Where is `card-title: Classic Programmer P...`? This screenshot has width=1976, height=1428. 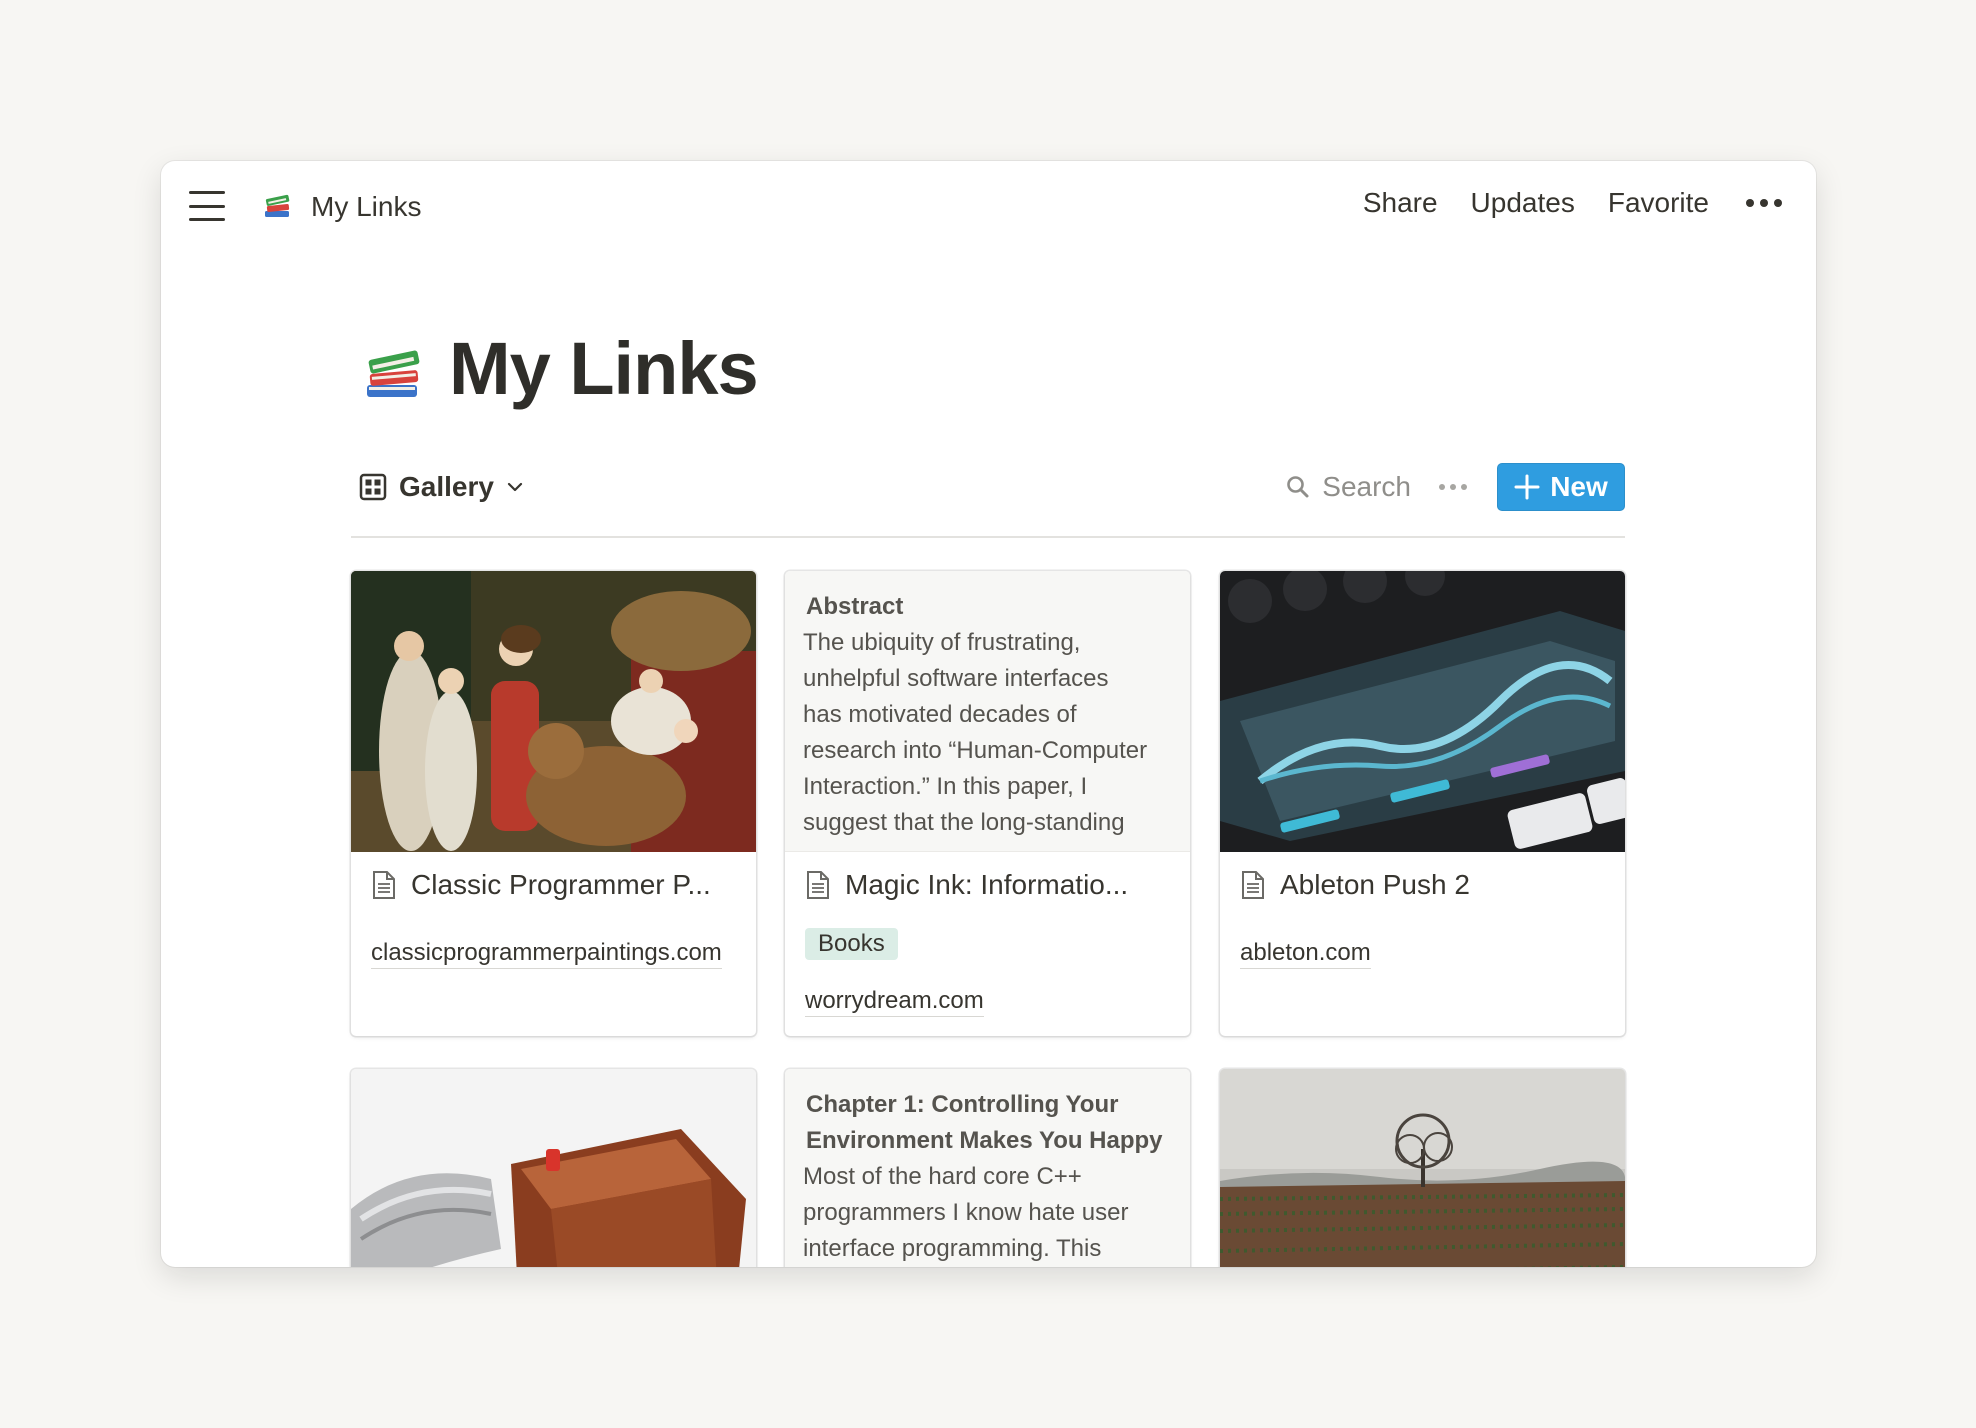
card-title: Classic Programmer P... is located at coordinates (561, 884).